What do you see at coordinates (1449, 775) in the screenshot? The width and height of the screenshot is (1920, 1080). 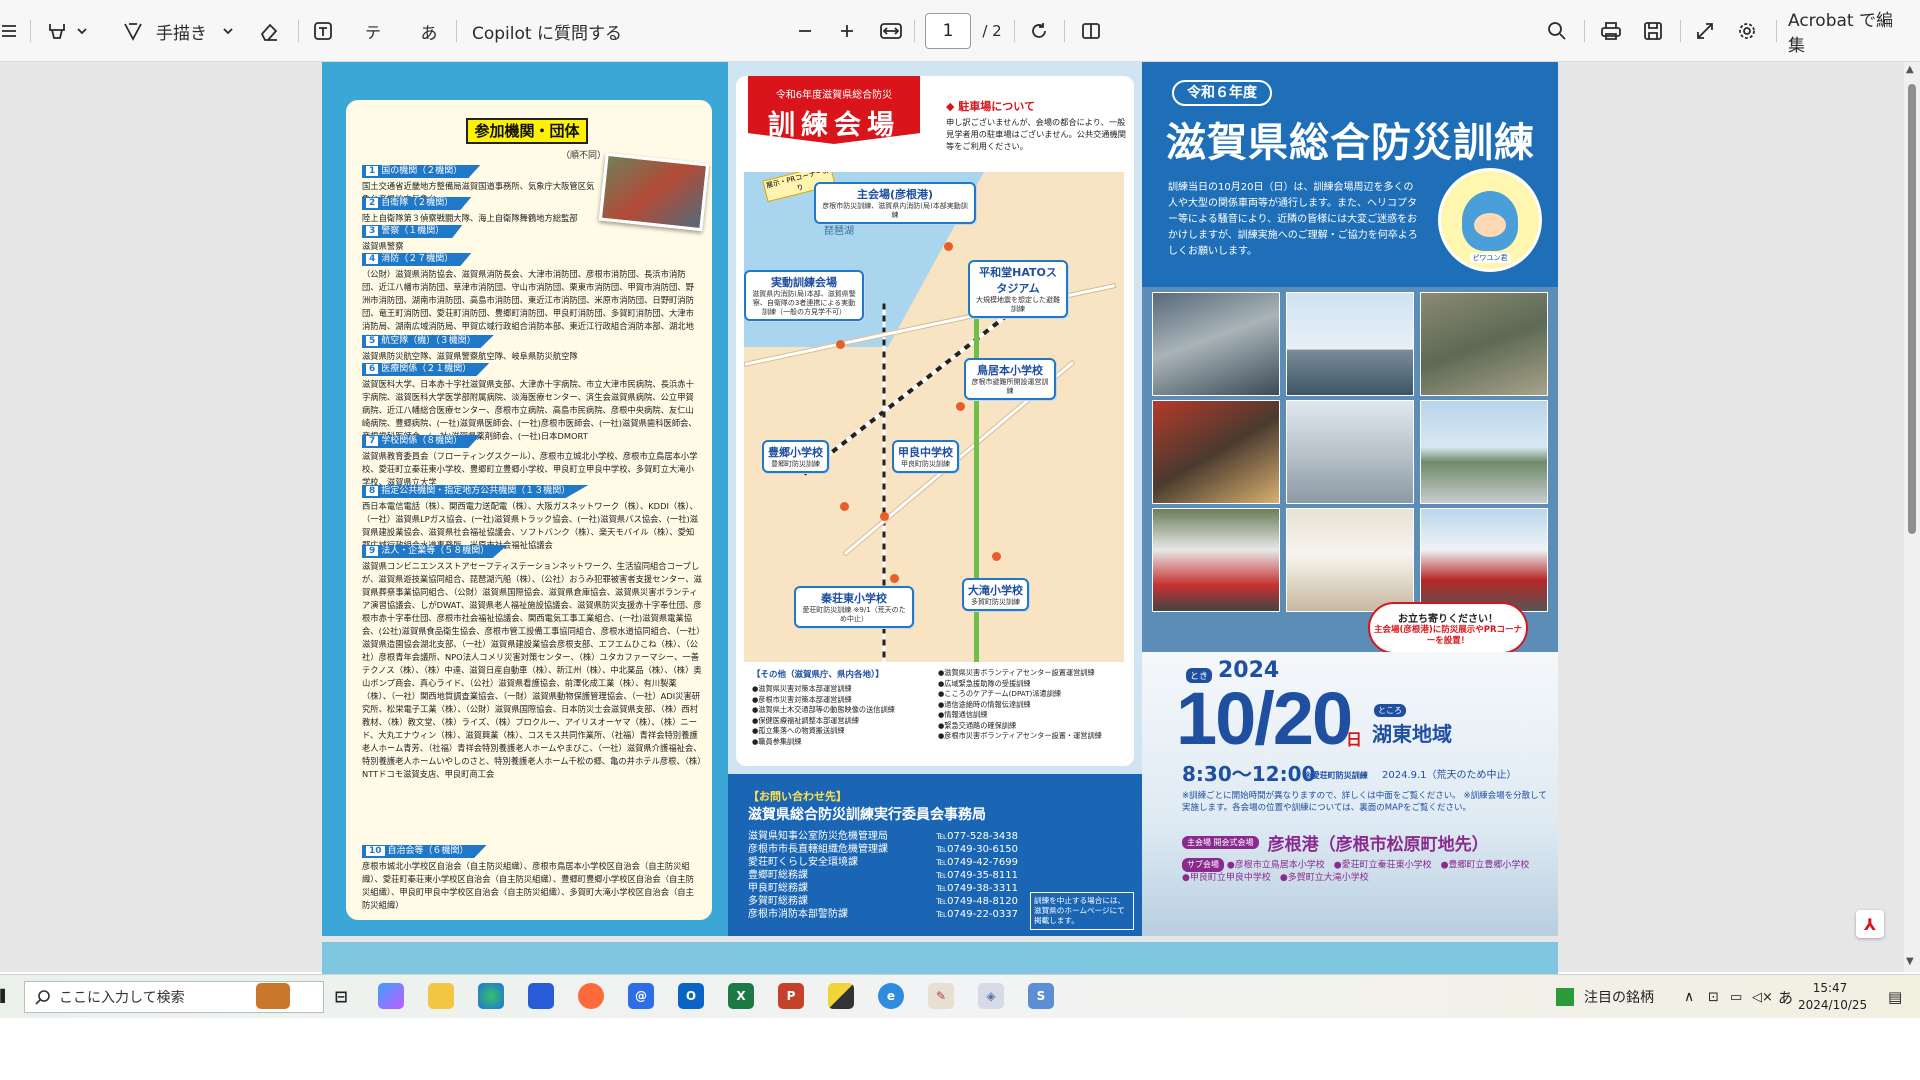 I see `aisho-date: 2024.9.1（荒天のため中止）` at bounding box center [1449, 775].